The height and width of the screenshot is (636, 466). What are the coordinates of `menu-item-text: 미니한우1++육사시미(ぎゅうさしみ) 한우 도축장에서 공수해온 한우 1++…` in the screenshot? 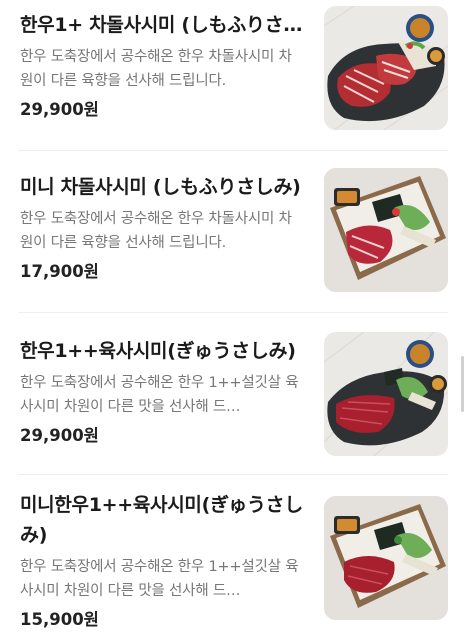 It's located at (162, 560).